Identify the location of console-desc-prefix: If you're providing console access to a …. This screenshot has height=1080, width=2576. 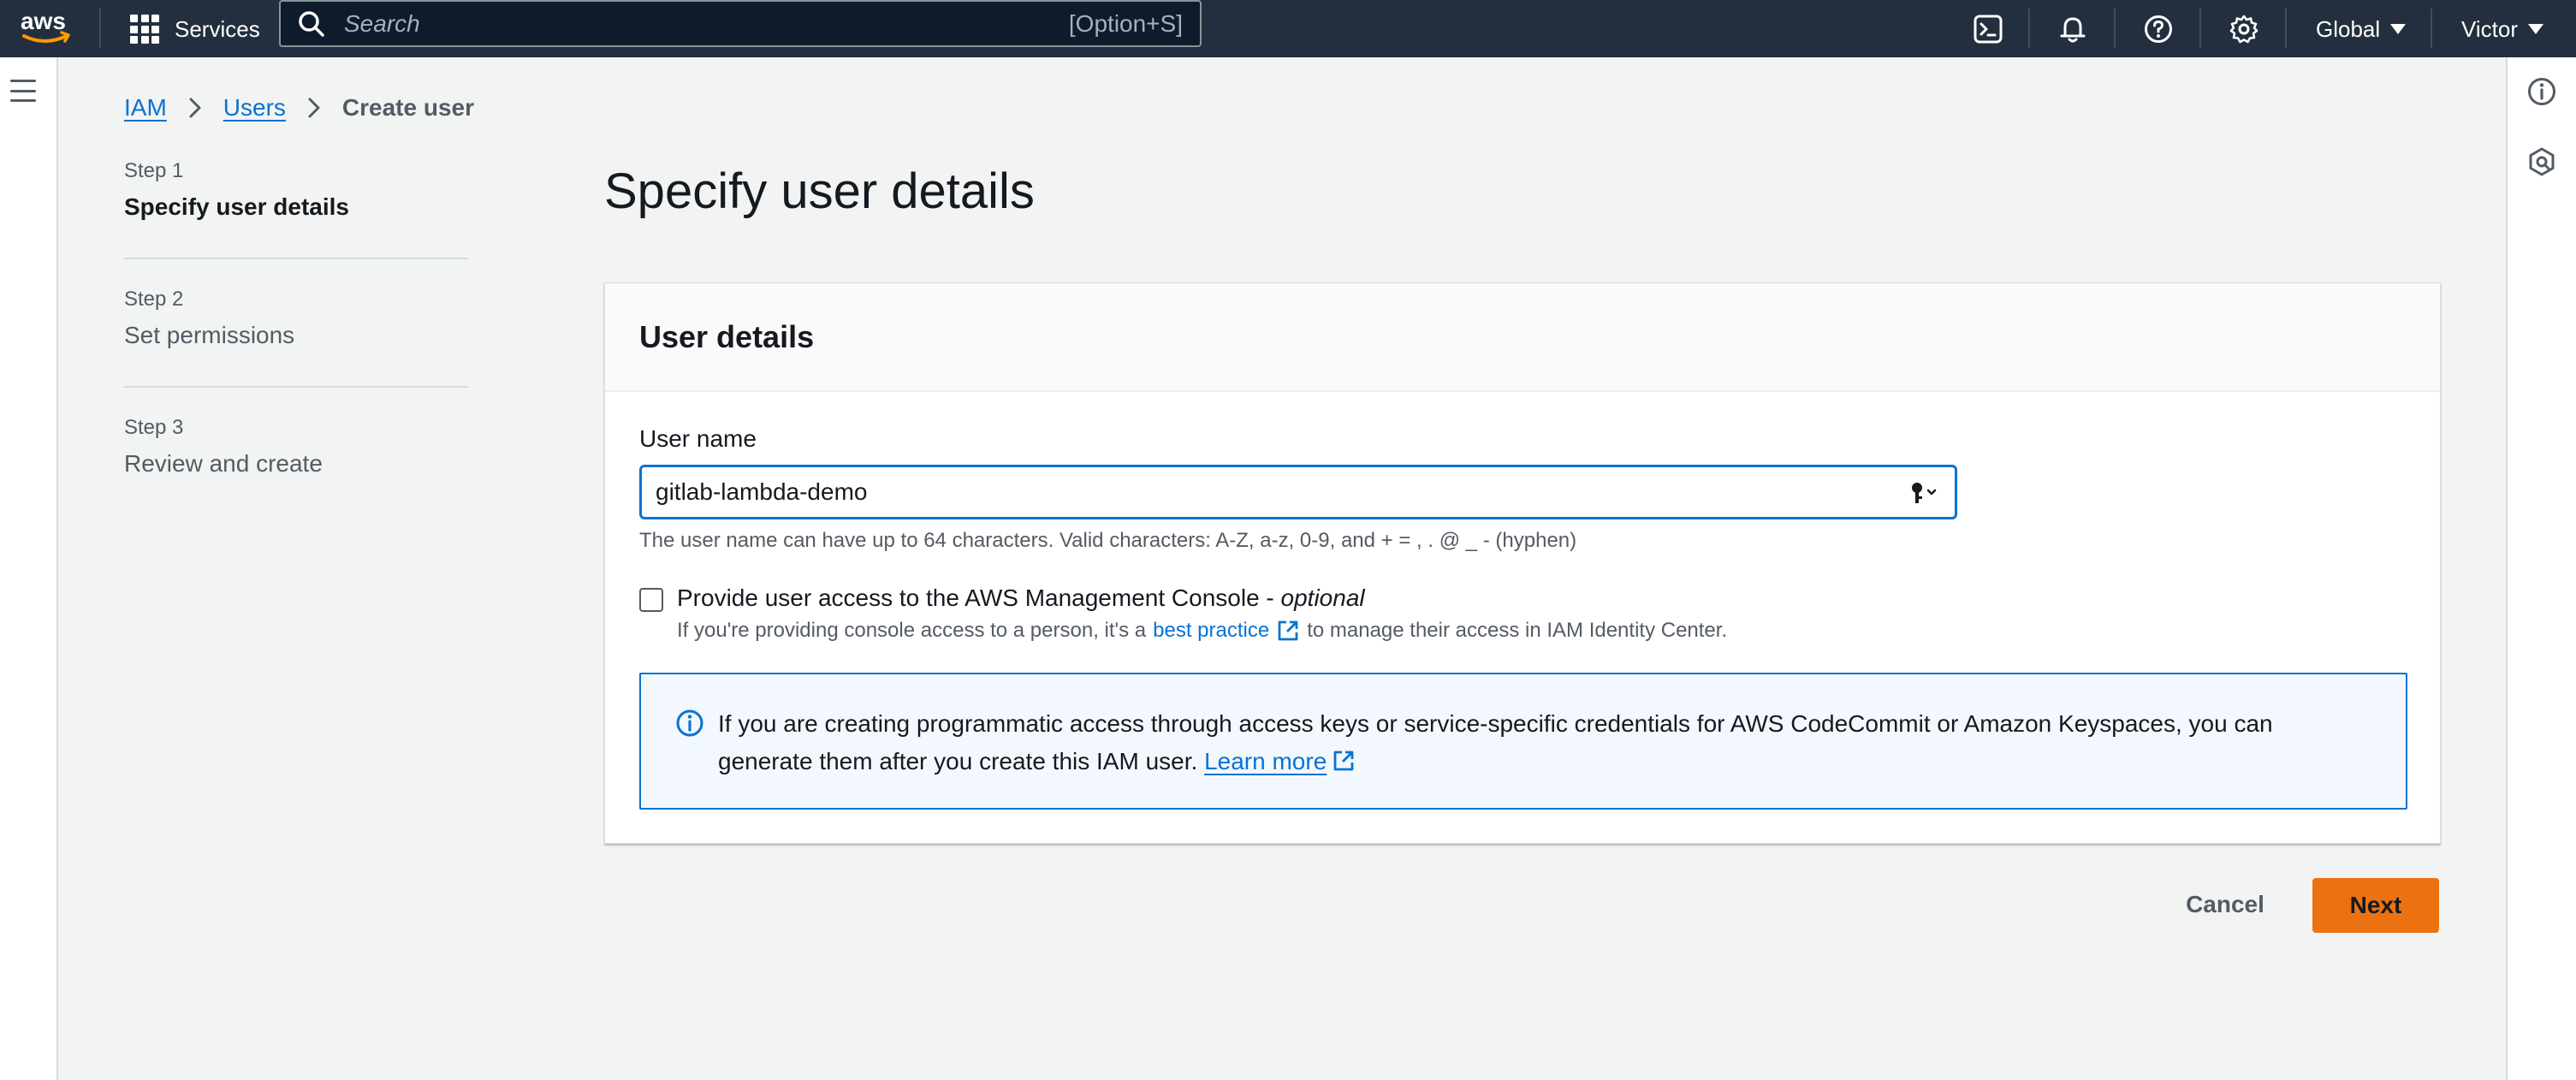
(912, 630).